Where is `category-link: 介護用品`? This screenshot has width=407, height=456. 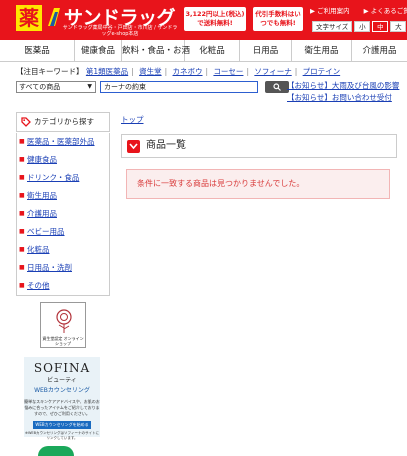
category-link: 介護用品 is located at coordinates (63, 214).